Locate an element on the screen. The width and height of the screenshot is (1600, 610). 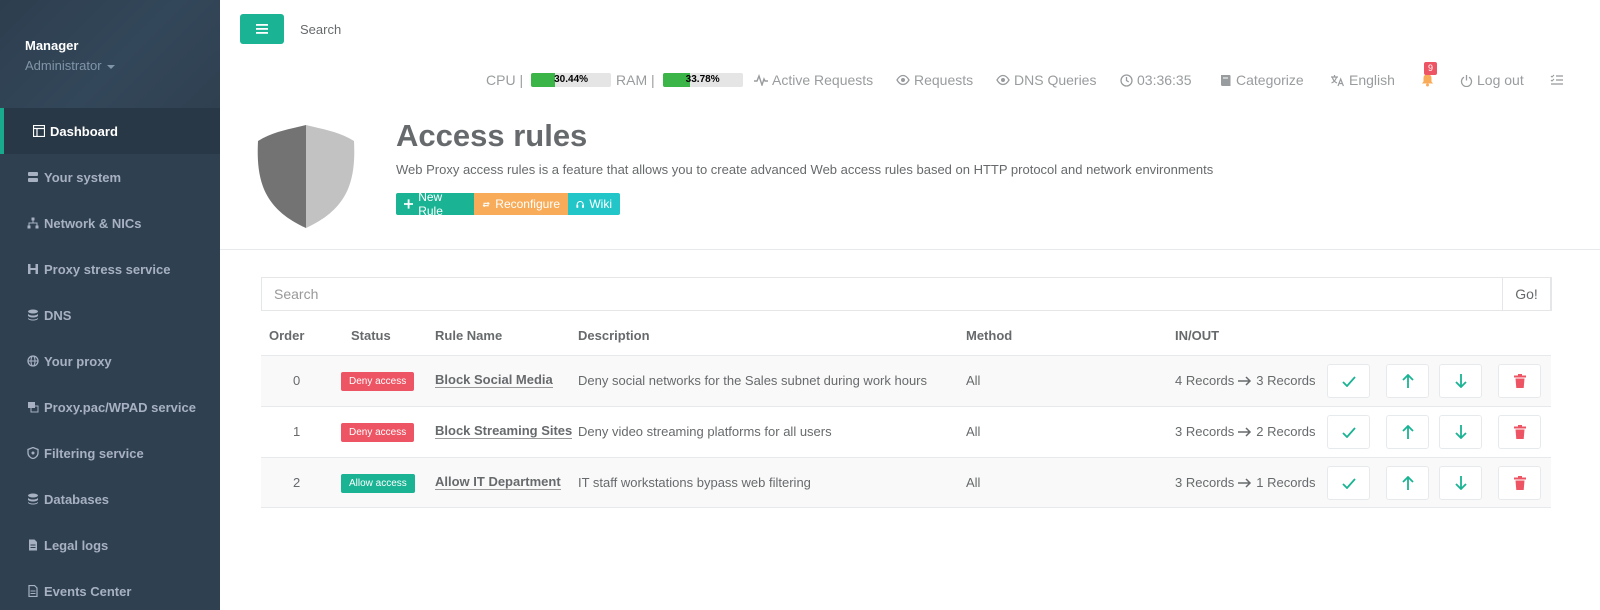
out-records: 3 Records is located at coordinates (1286, 380).